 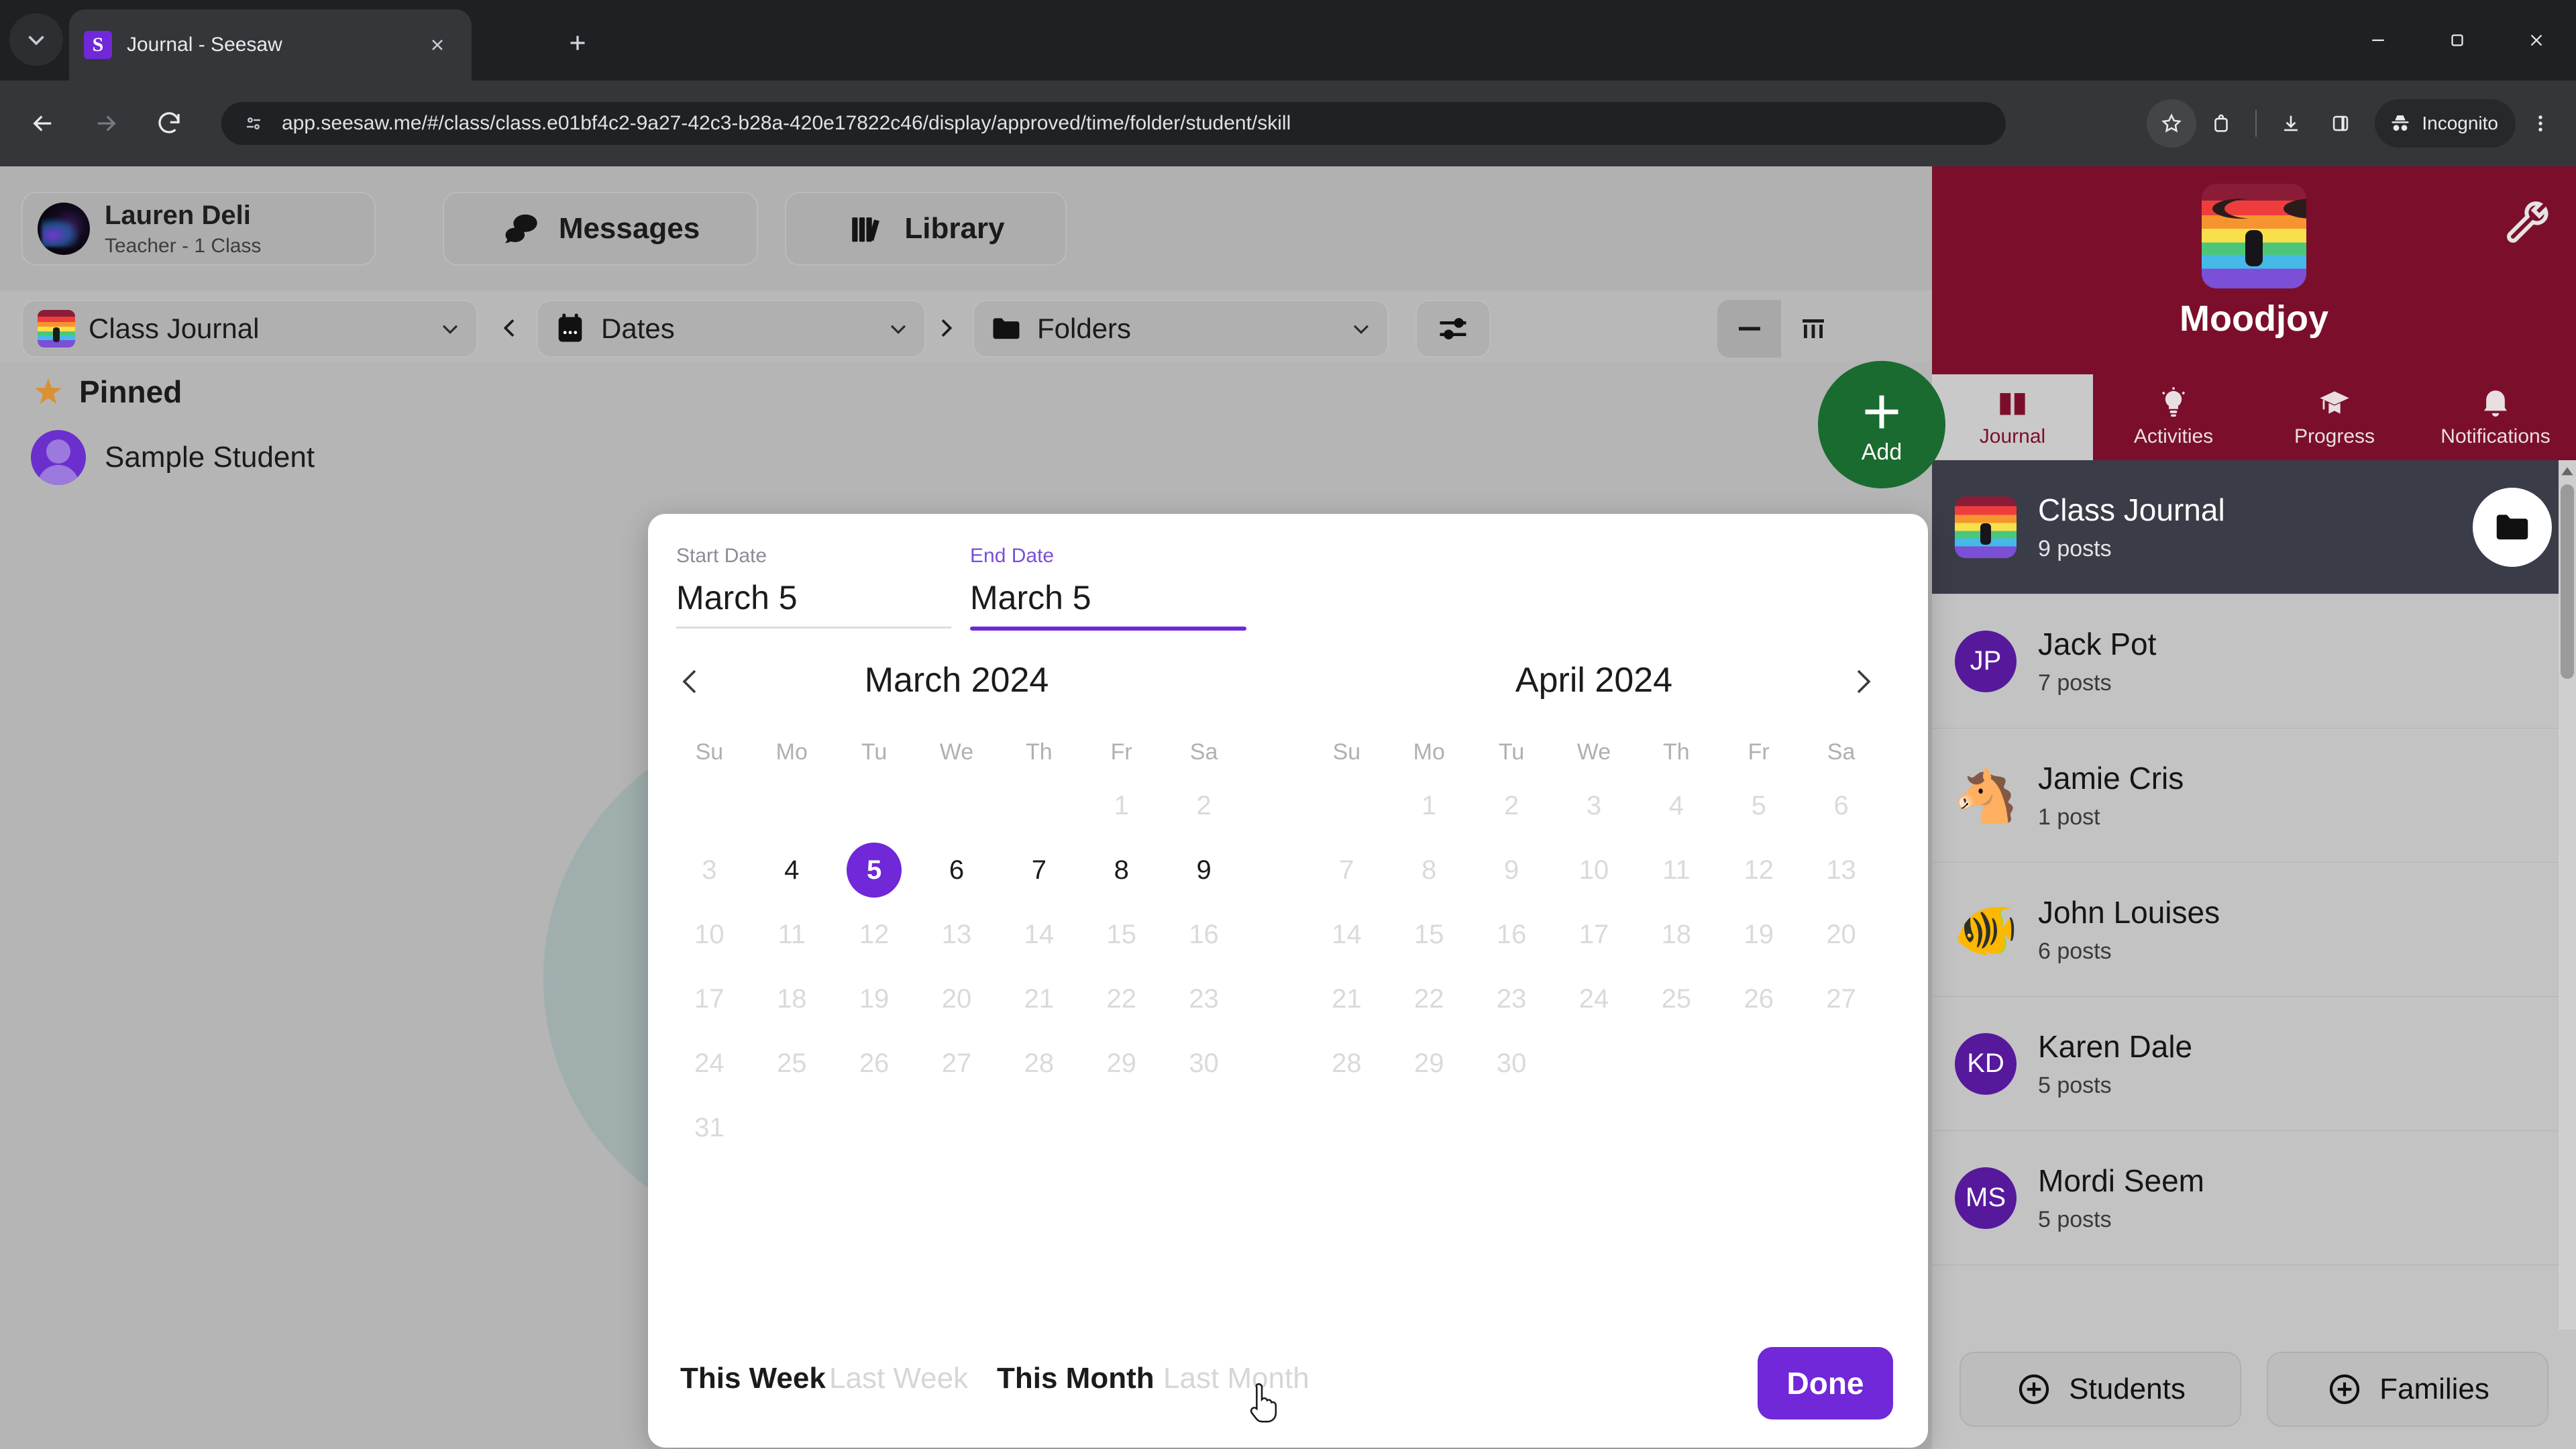 What do you see at coordinates (791, 934) in the screenshot?
I see `calendar-day: 11` at bounding box center [791, 934].